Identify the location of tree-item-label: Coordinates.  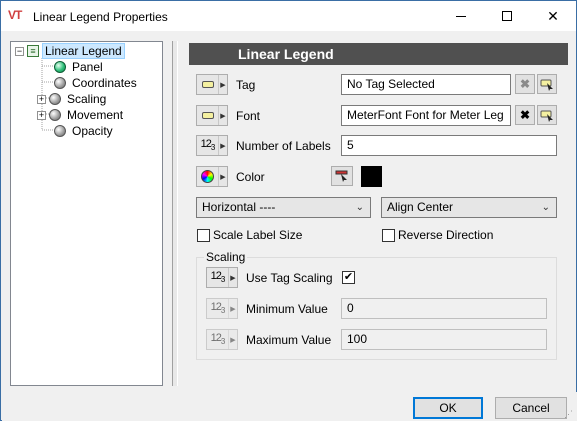
(104, 83).